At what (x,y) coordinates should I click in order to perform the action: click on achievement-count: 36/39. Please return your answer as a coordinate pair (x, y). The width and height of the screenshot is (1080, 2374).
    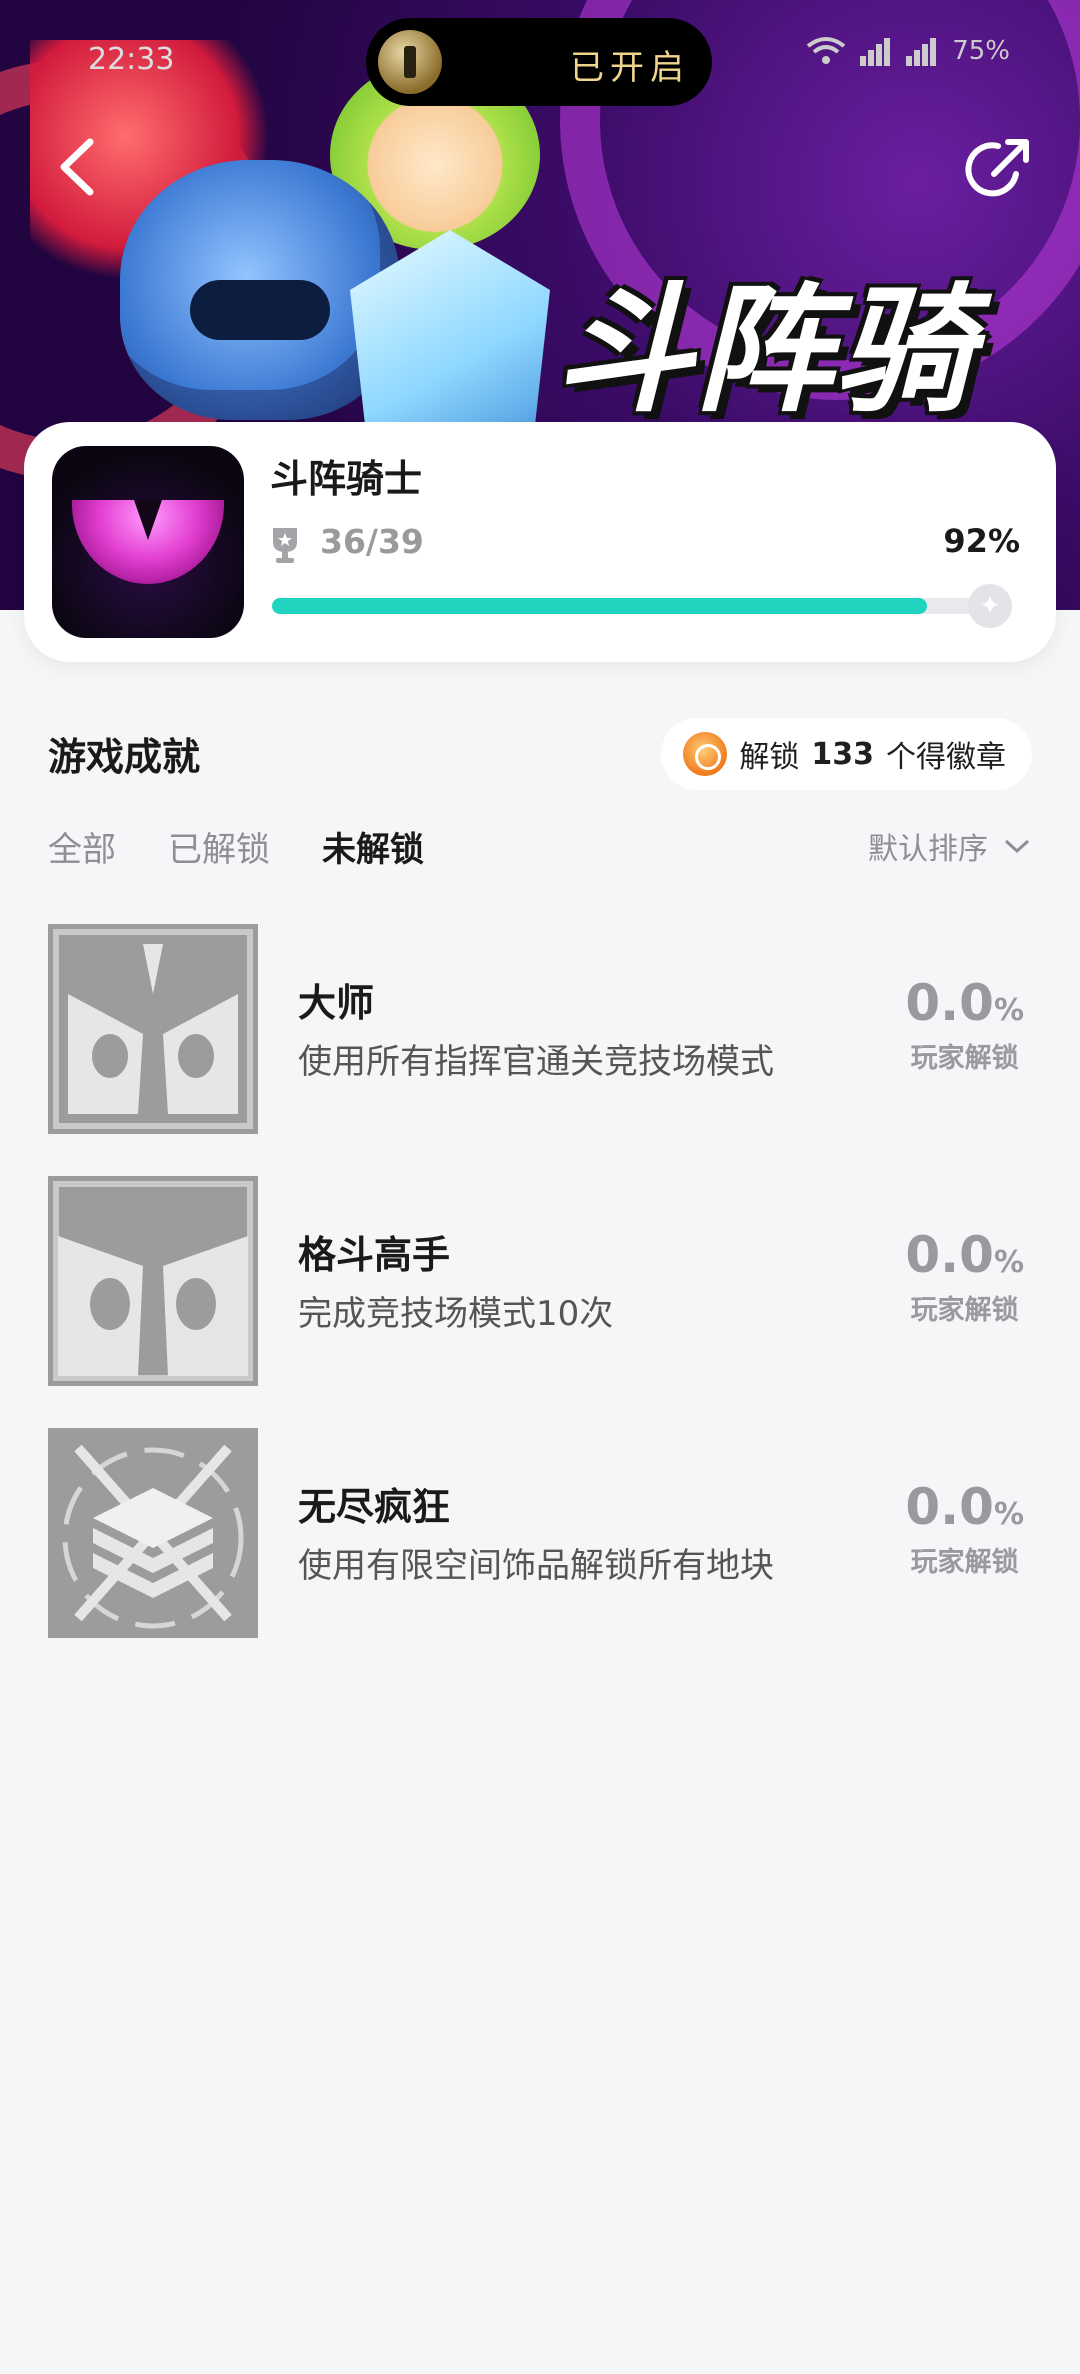
    Looking at the image, I should click on (372, 541).